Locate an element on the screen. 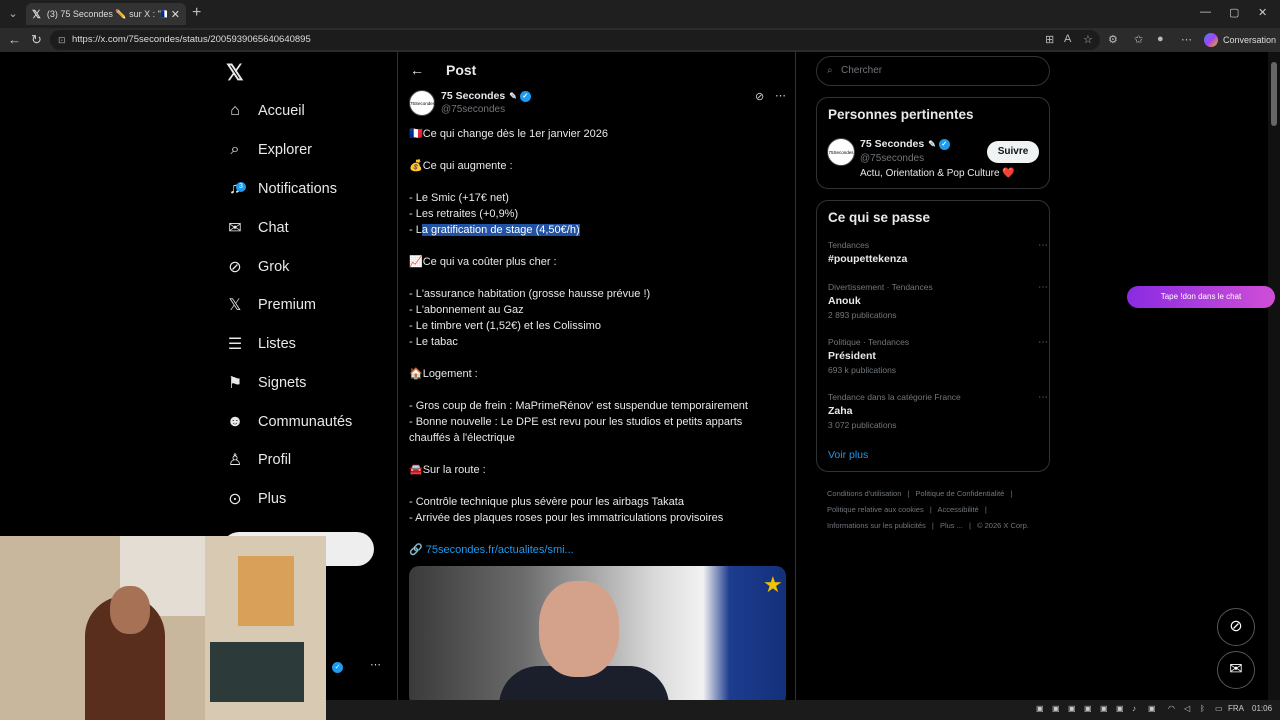  account-menu-icon: ⋯ is located at coordinates (375, 664).